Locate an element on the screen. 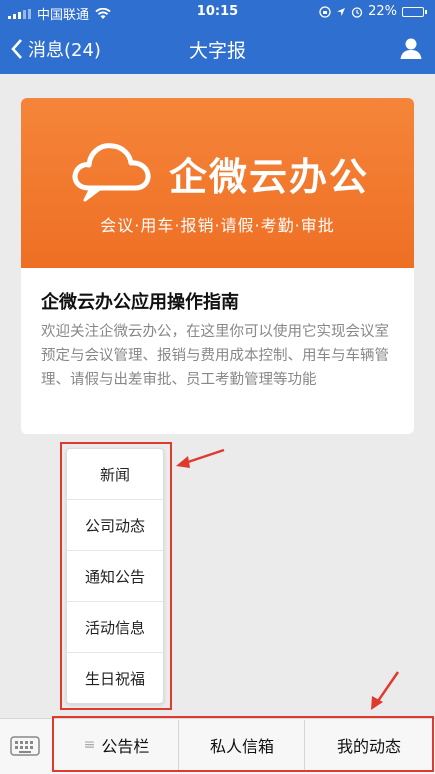  submenu-popup: 新闻 公司动态 通知公告 活动信息 生日祝福 is located at coordinates (115, 576).